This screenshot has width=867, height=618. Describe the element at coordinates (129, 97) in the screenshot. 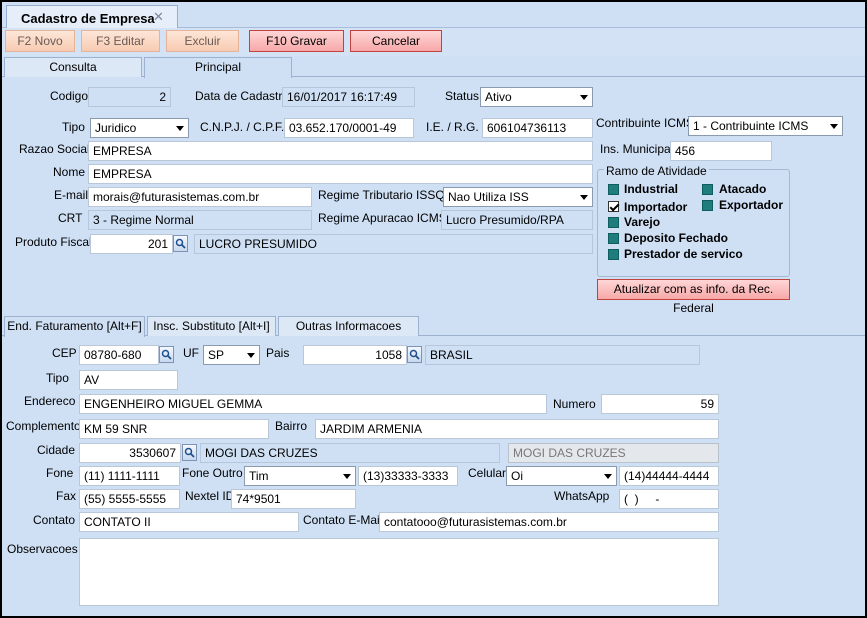

I see `codigo-field: 2` at that location.